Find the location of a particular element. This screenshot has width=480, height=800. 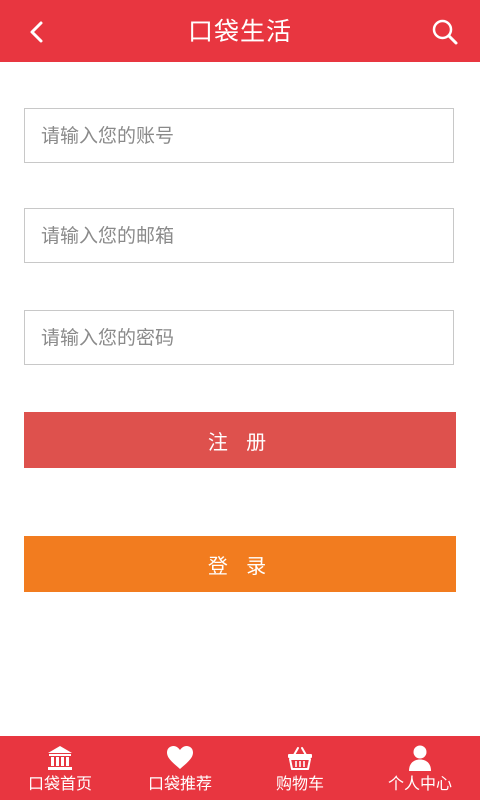

email-input is located at coordinates (239, 235).